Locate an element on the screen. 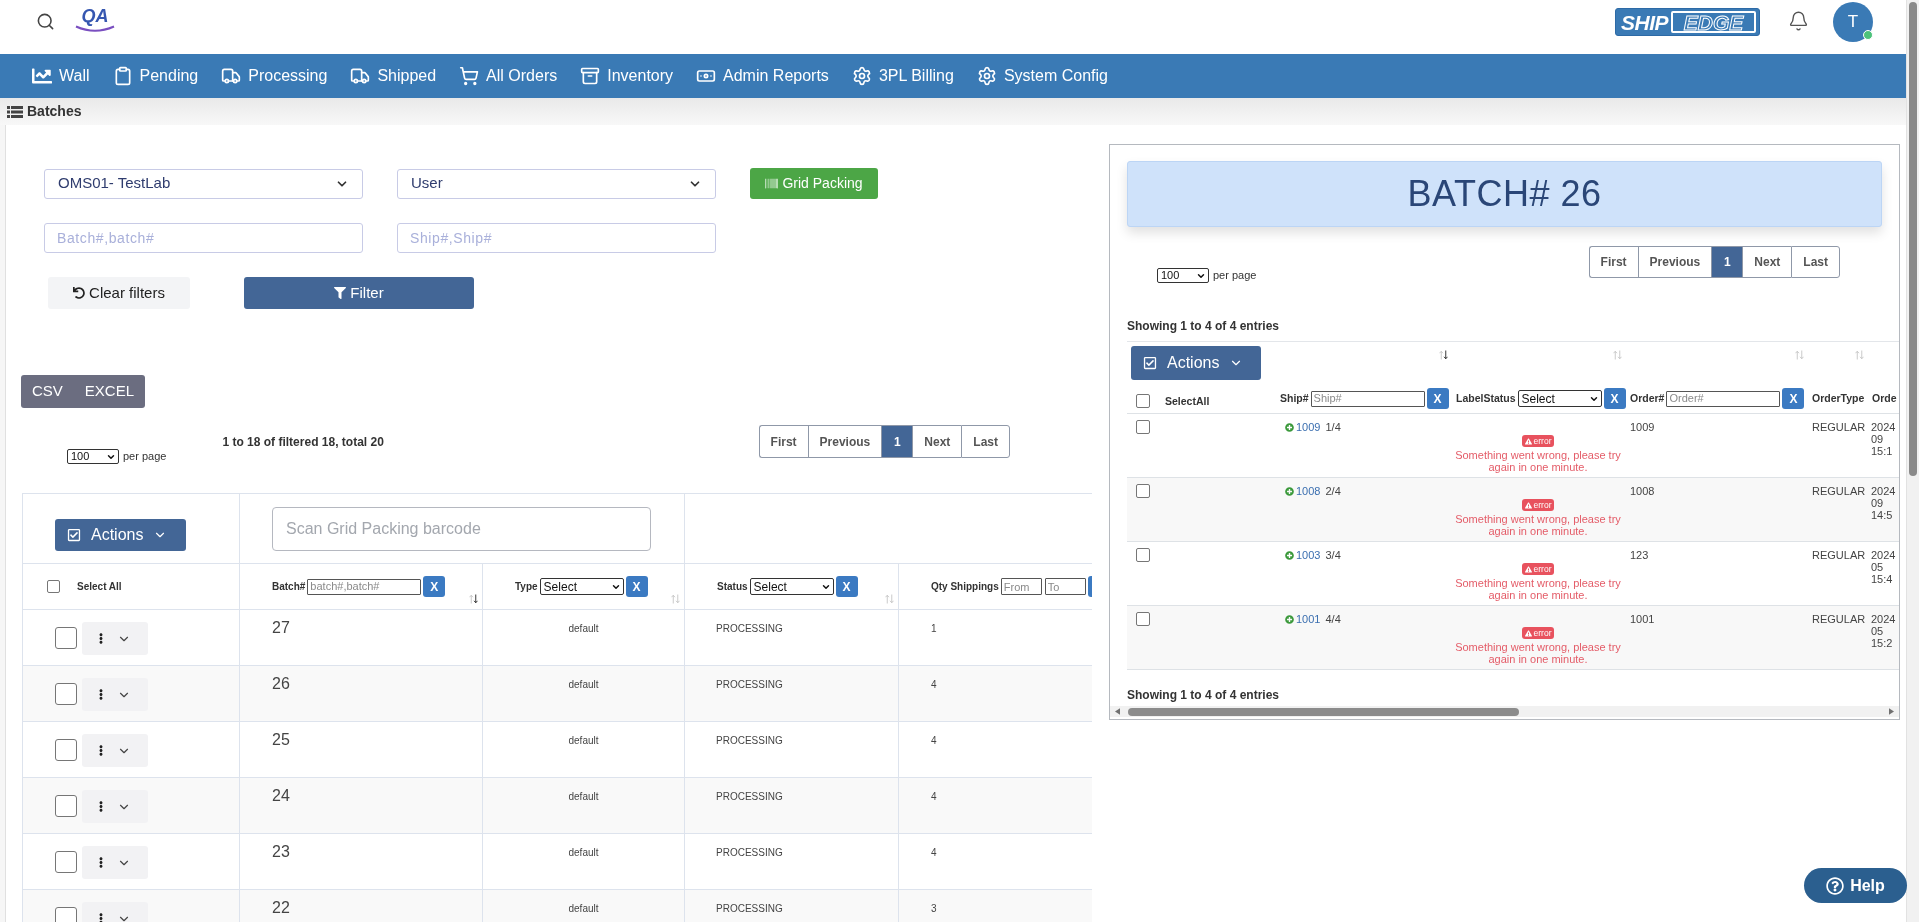  ship-link: 1008 is located at coordinates (1308, 491).